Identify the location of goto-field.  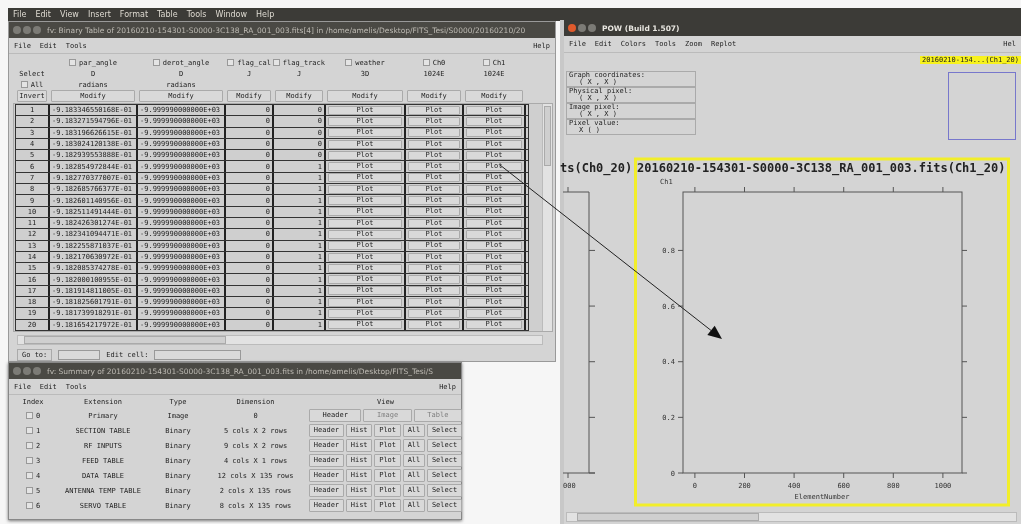
(79, 355).